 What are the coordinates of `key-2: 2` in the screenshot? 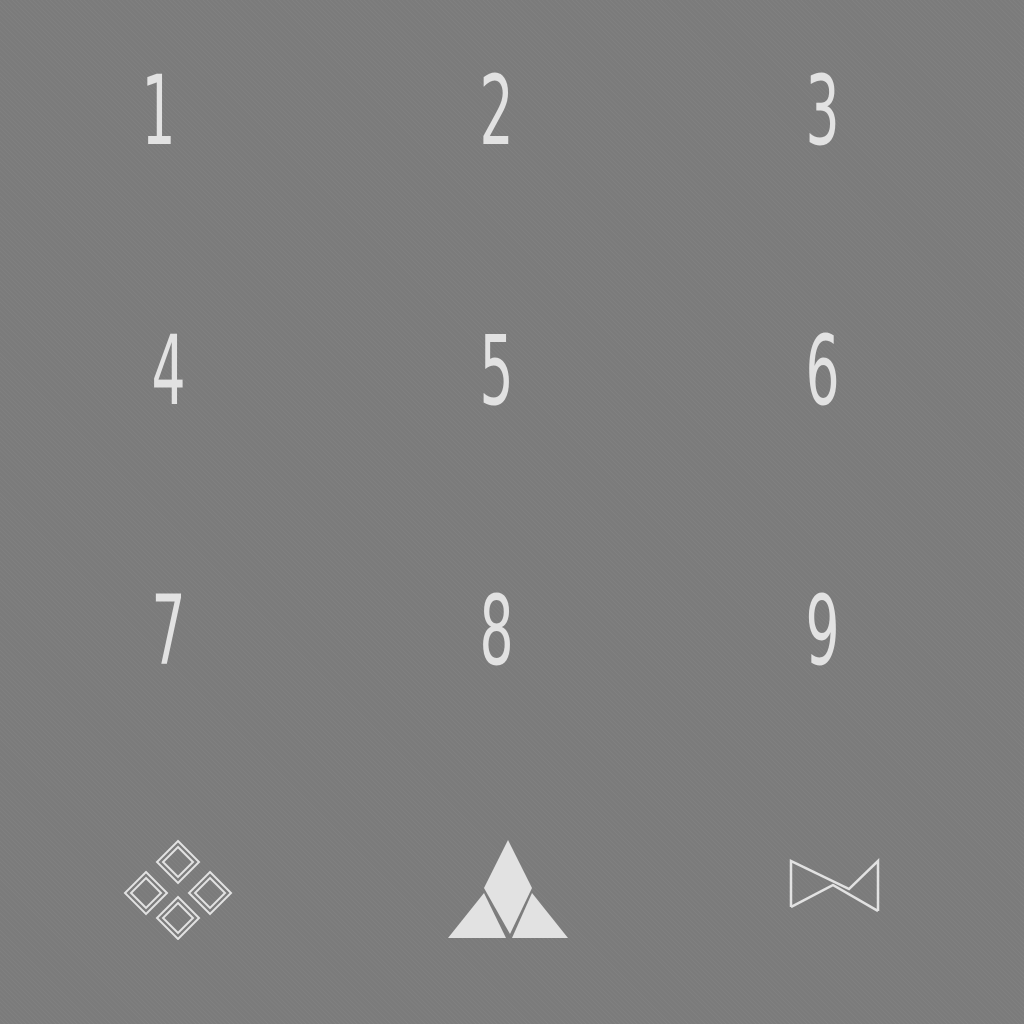 It's located at (496, 111).